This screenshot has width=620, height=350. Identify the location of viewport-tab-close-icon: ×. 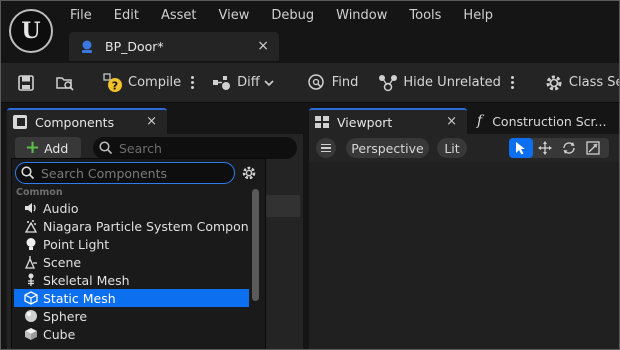
(451, 121).